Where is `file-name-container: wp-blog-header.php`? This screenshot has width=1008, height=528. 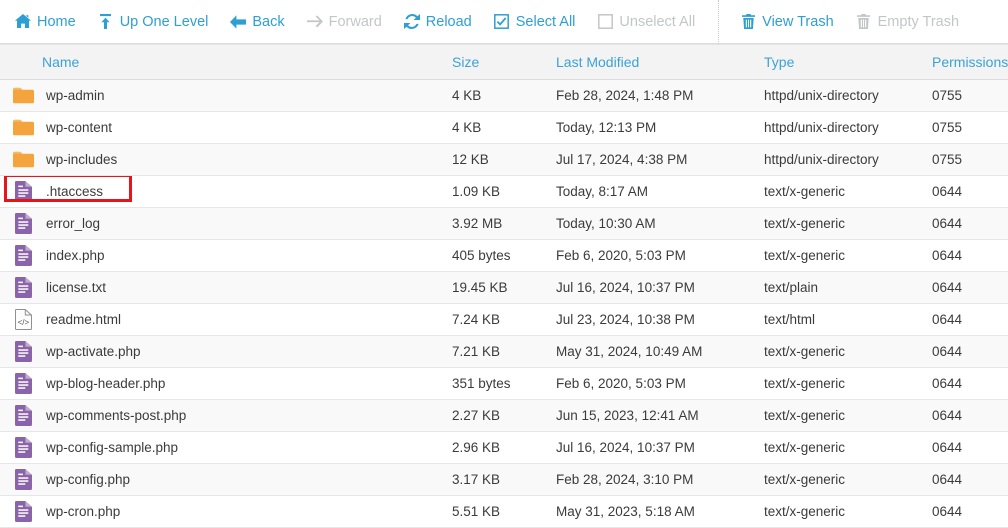 file-name-container: wp-blog-header.php is located at coordinates (222, 383).